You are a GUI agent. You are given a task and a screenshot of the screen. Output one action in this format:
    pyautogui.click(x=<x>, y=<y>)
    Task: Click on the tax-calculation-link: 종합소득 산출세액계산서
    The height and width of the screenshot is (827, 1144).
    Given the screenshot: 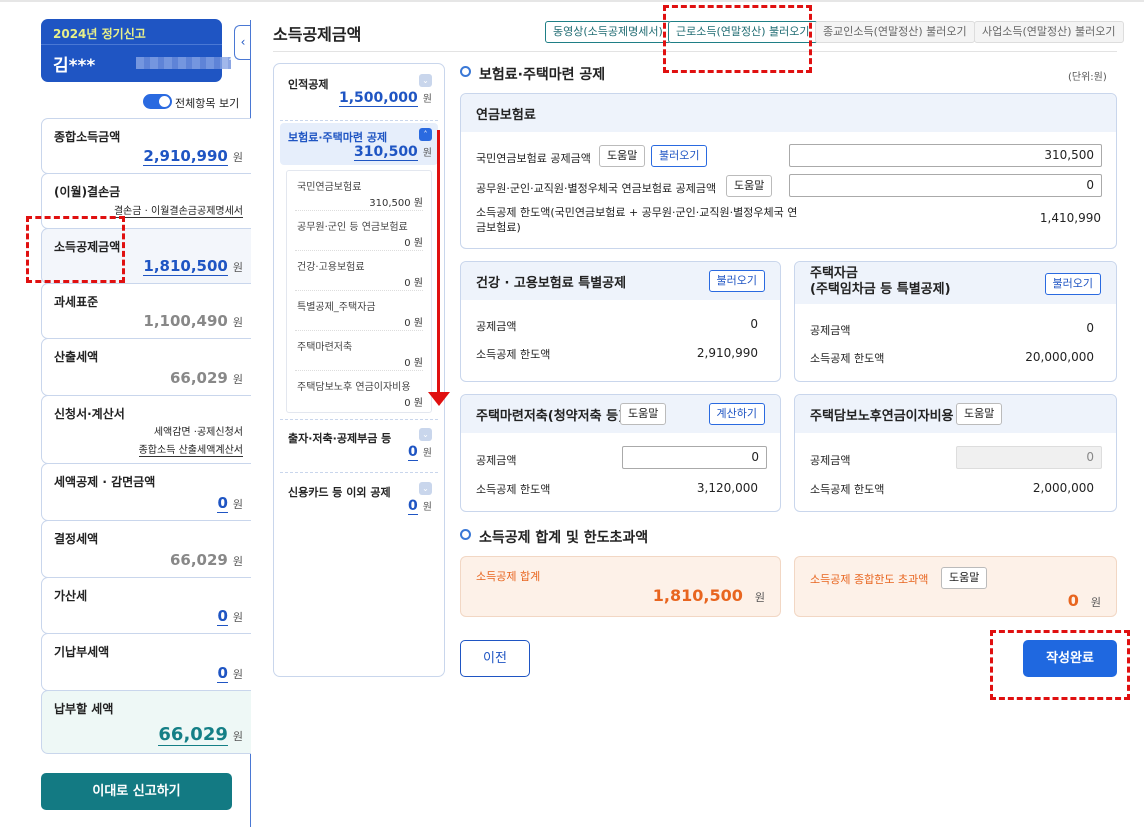 What is the action you would take?
    pyautogui.click(x=190, y=449)
    